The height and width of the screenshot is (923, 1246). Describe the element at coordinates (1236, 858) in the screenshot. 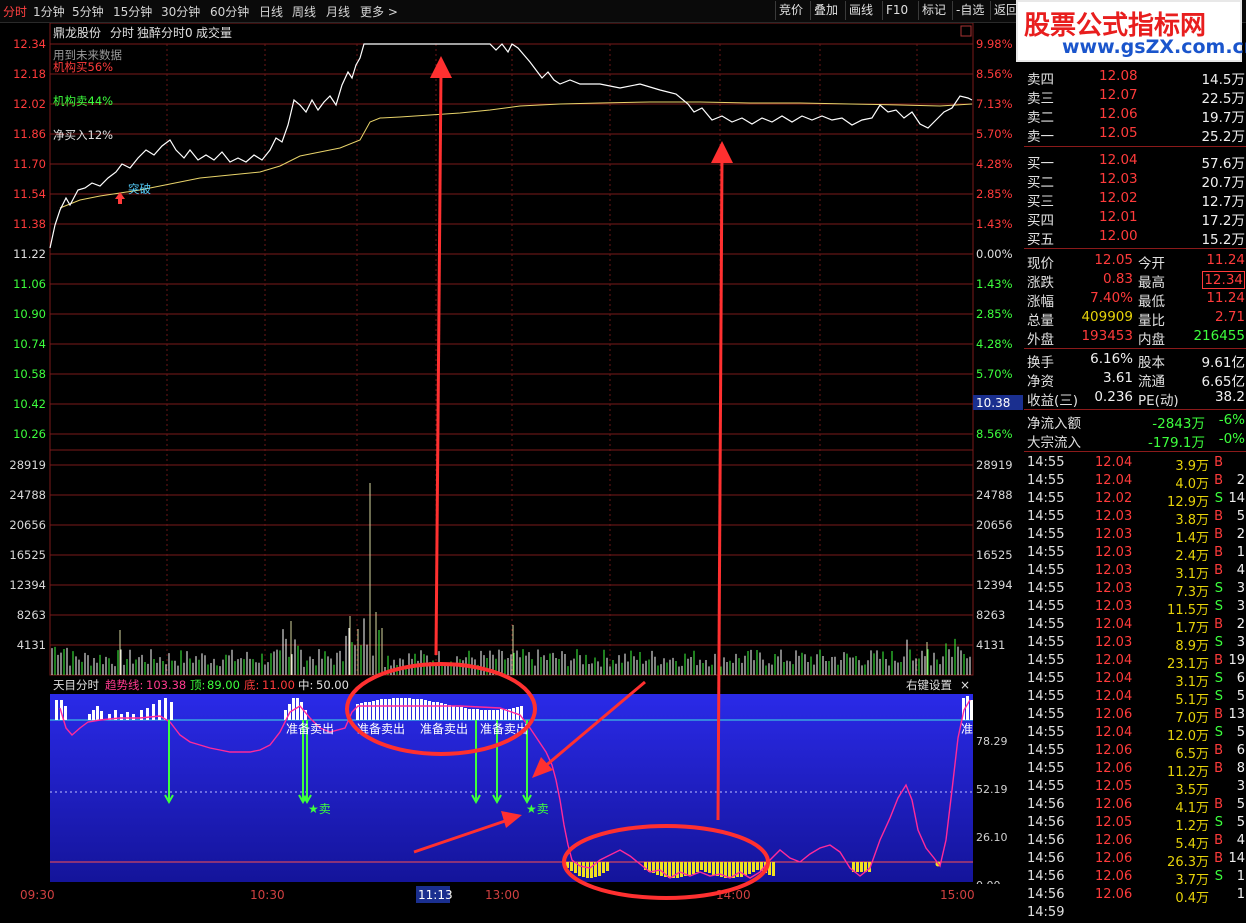

I see `tick-count: 14` at that location.